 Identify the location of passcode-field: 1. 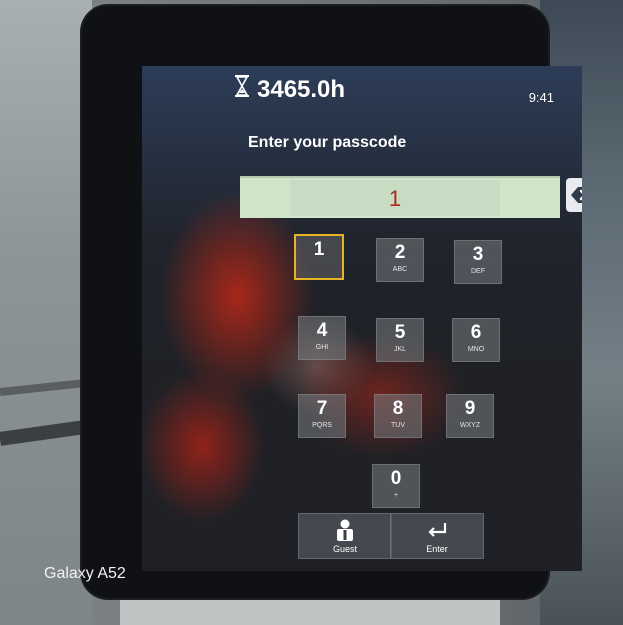
(400, 197).